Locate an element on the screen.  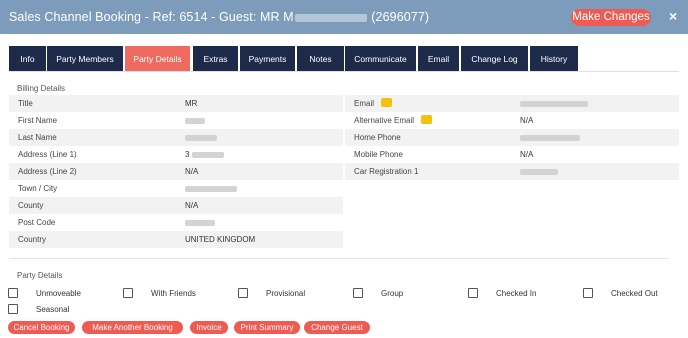
checkbox-provisional is located at coordinates (243, 293).